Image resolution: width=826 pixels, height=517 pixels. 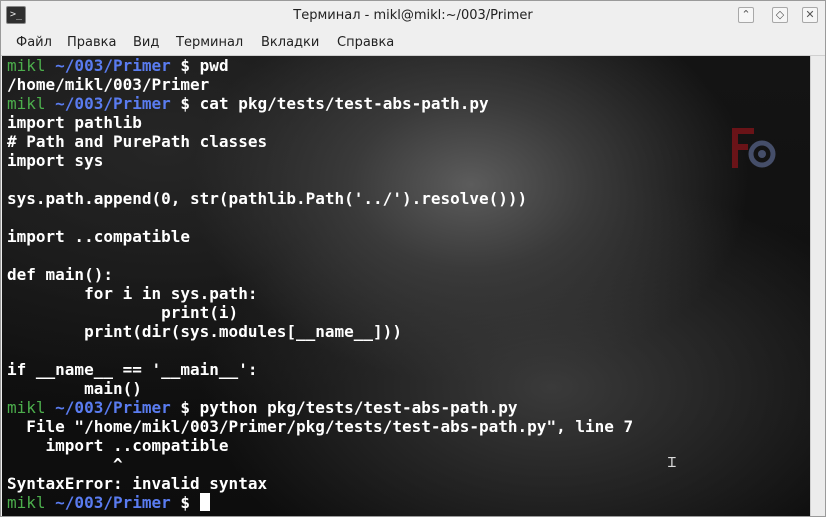 What do you see at coordinates (146, 42) in the screenshot?
I see `menu-view: Вид` at bounding box center [146, 42].